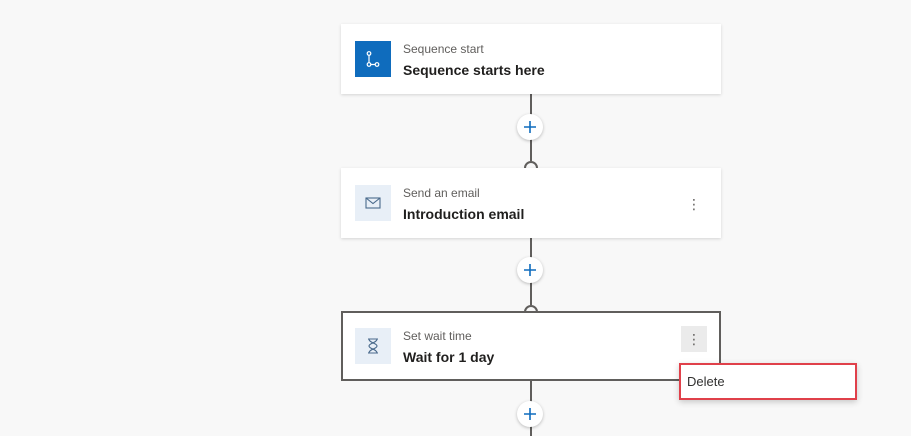  Describe the element at coordinates (464, 214) in the screenshot. I see `step-title: Introduction email` at that location.